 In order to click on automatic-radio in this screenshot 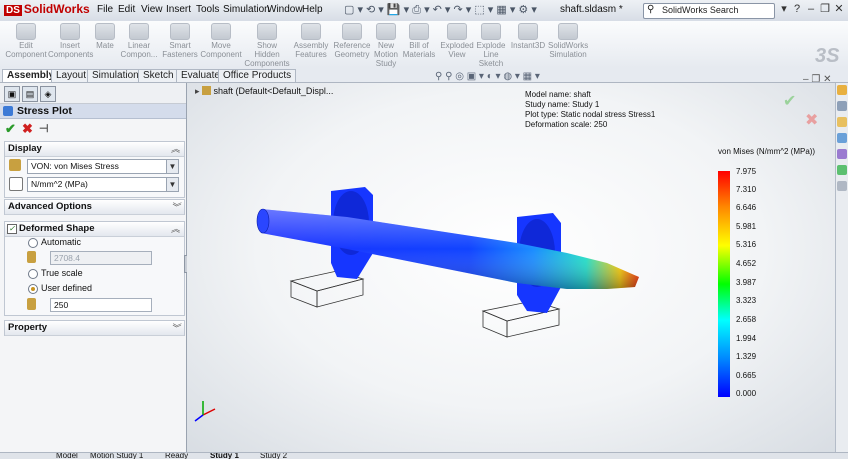, I will do `click(33, 243)`.